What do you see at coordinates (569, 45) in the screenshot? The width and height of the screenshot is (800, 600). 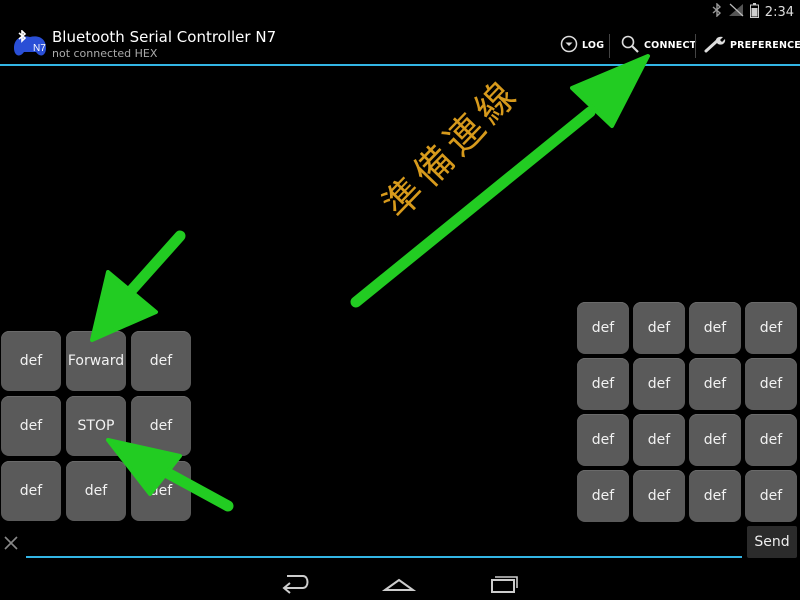 I see `log-dropdown-icon` at bounding box center [569, 45].